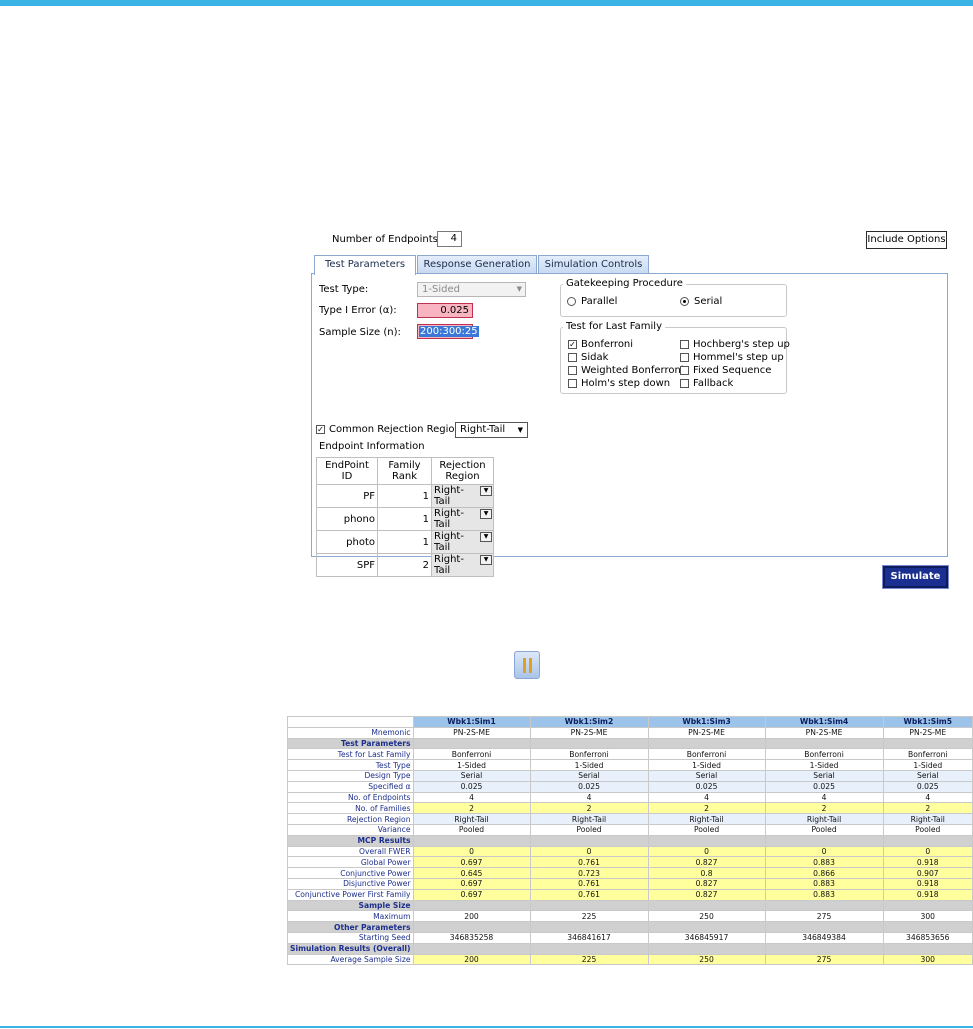 Image resolution: width=973 pixels, height=1029 pixels. Describe the element at coordinates (684, 301) in the screenshot. I see `serial-radio` at that location.